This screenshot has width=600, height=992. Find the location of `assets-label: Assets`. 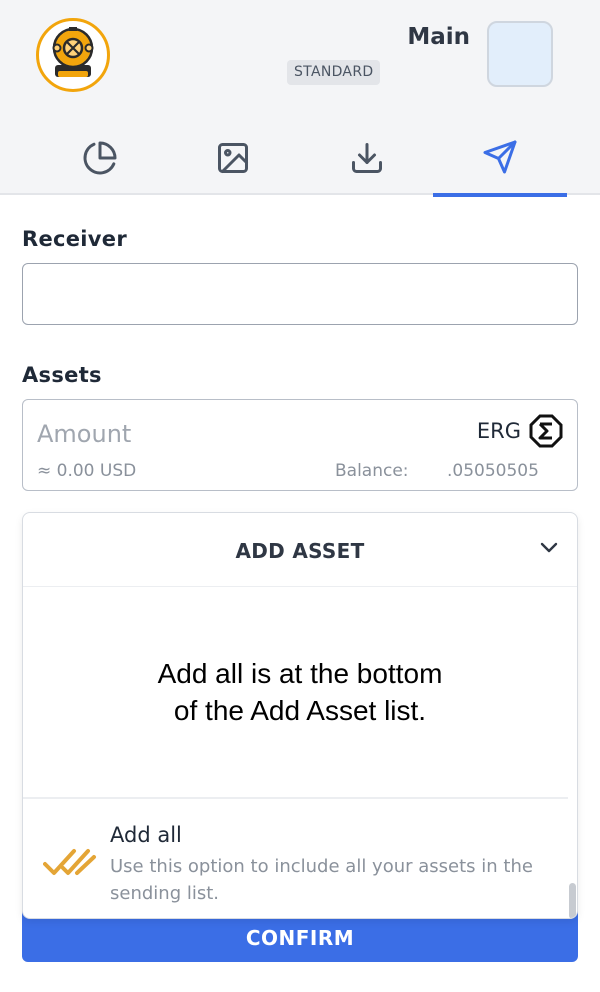

assets-label: Assets is located at coordinates (62, 375).